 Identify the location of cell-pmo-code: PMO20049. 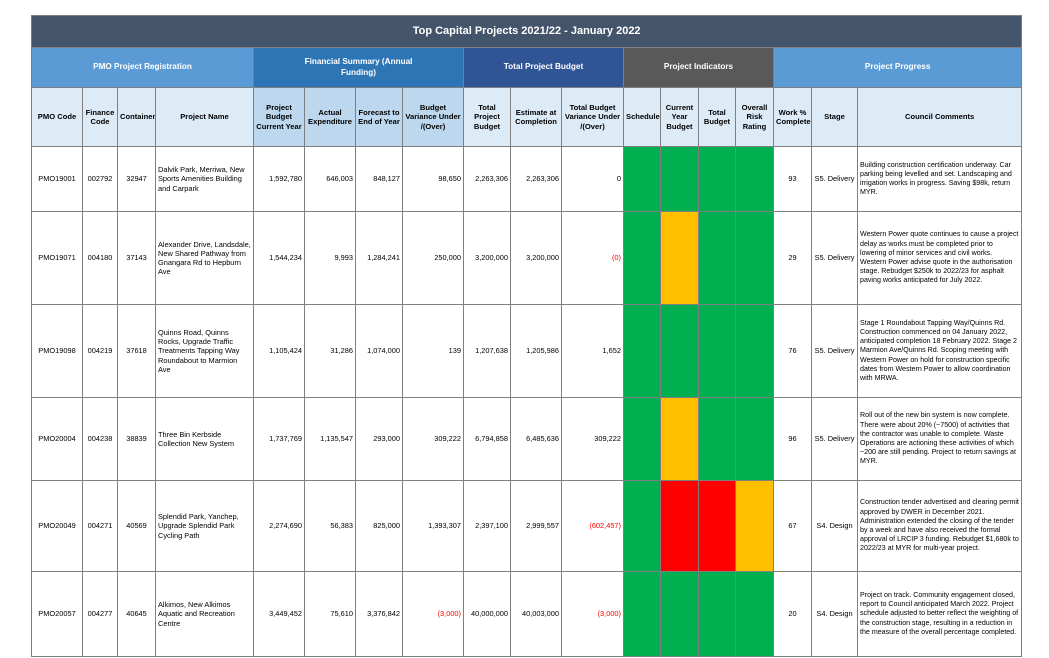
(57, 526).